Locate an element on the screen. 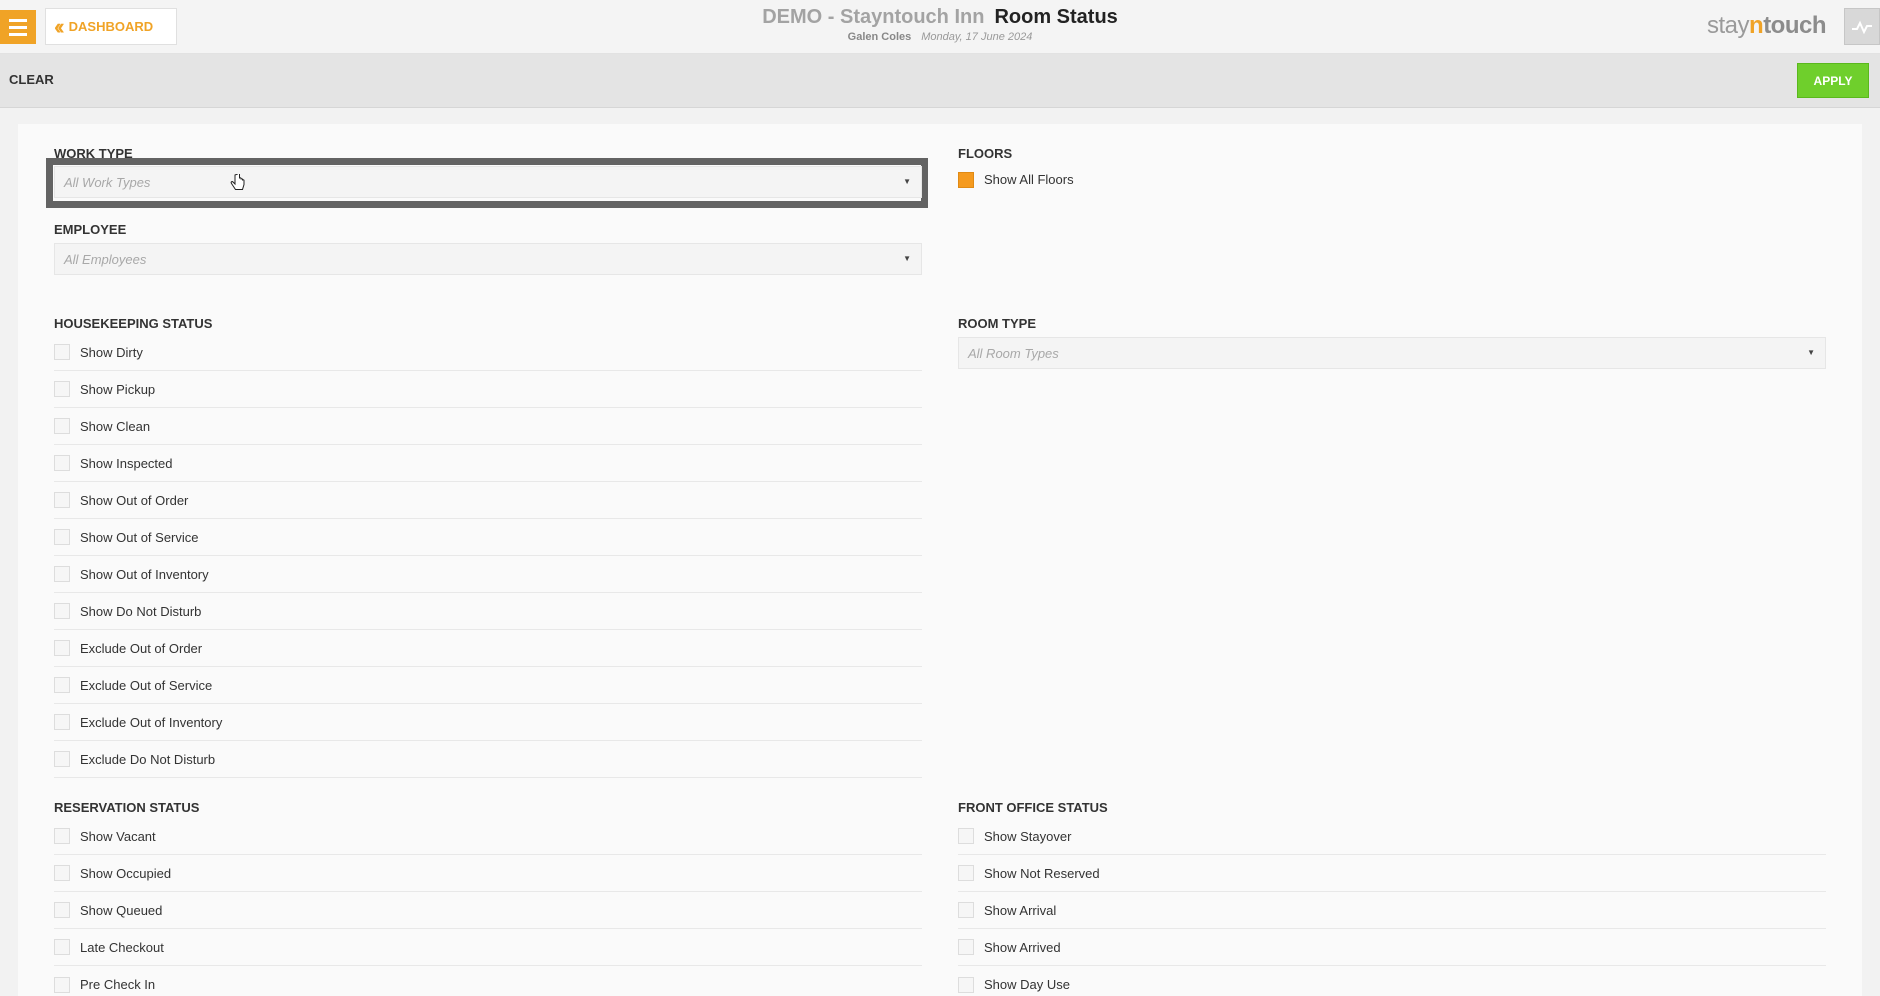 The width and height of the screenshot is (1880, 996). checkbox-label: Show Clean is located at coordinates (115, 426).